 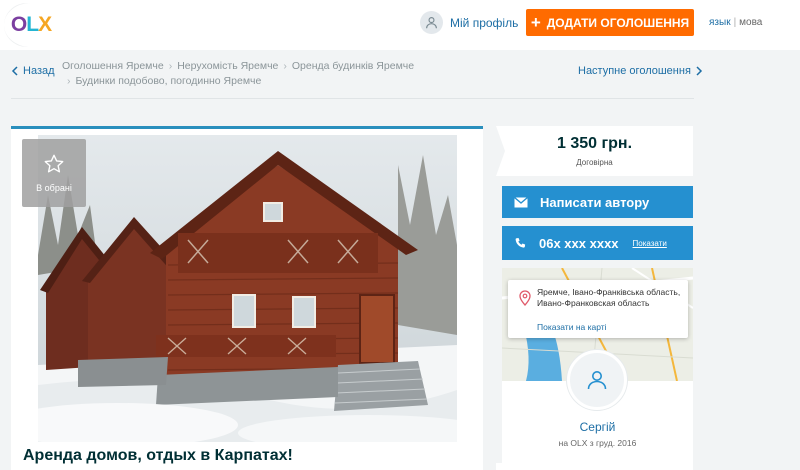 I want to click on add-listing-button: + ДОДАТИ ОГОЛОШЕННЯ, so click(x=610, y=22).